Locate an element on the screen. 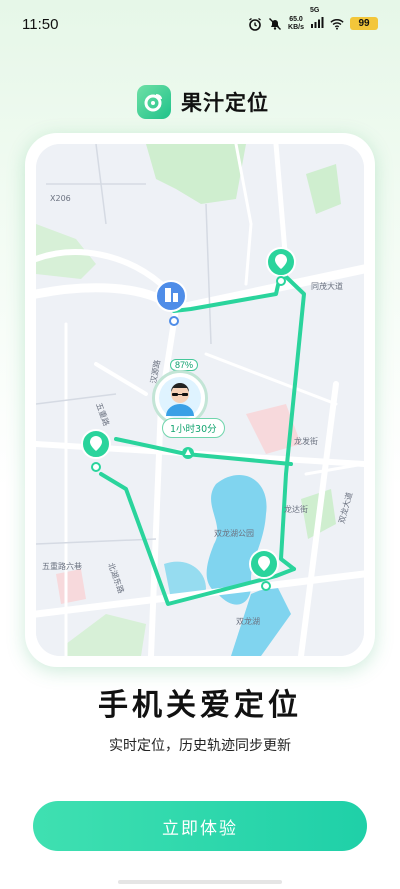 The image size is (400, 889). map-label-wuzhong6: 五重路六巷 is located at coordinates (62, 566).